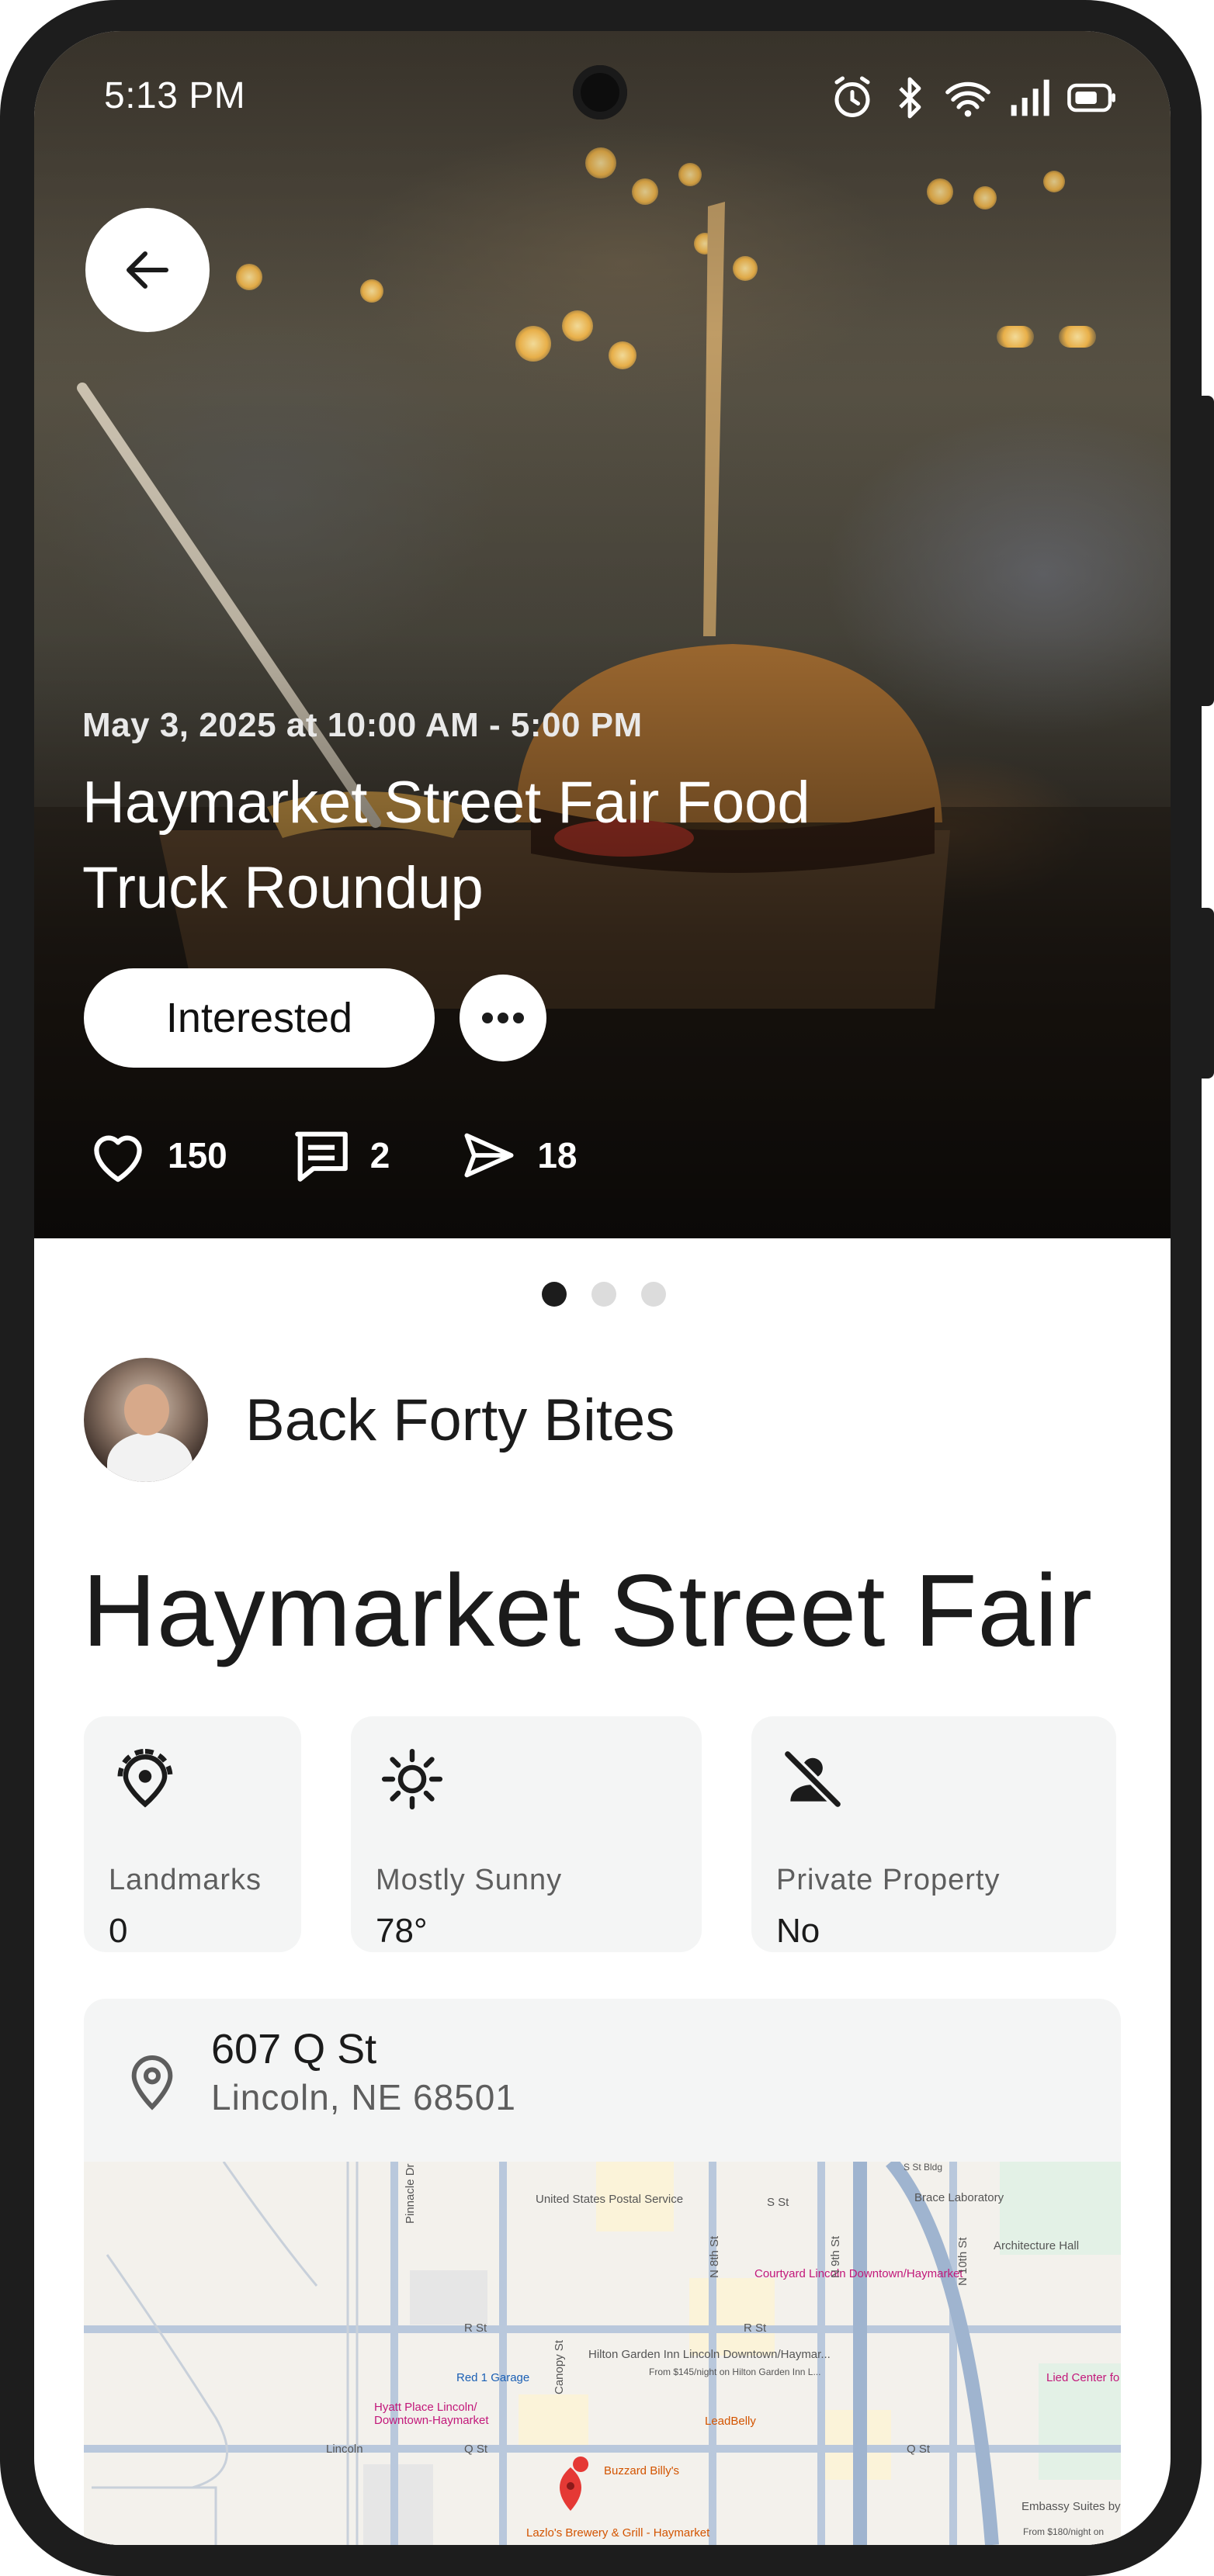 The image size is (1214, 2576). I want to click on like-stat: 150, so click(156, 1155).